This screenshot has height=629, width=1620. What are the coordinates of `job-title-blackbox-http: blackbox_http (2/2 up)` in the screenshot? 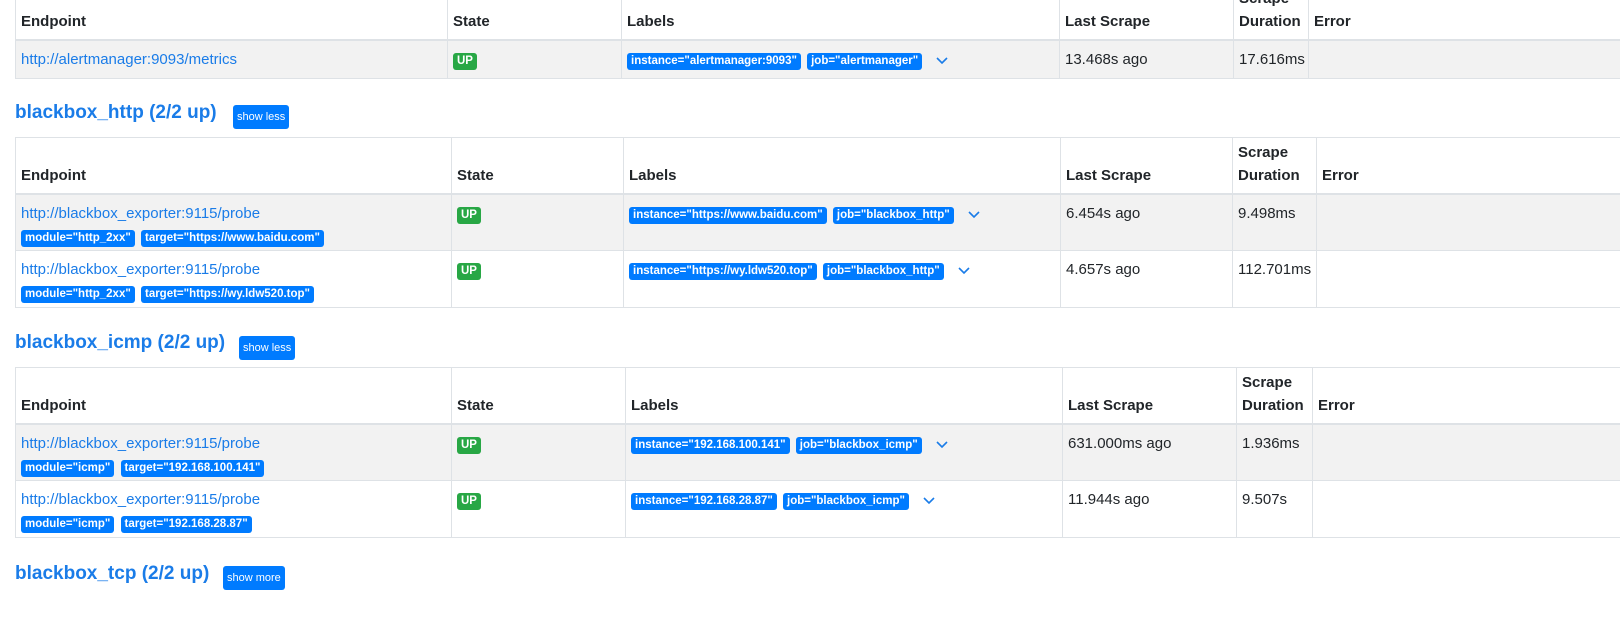 It's located at (116, 113).